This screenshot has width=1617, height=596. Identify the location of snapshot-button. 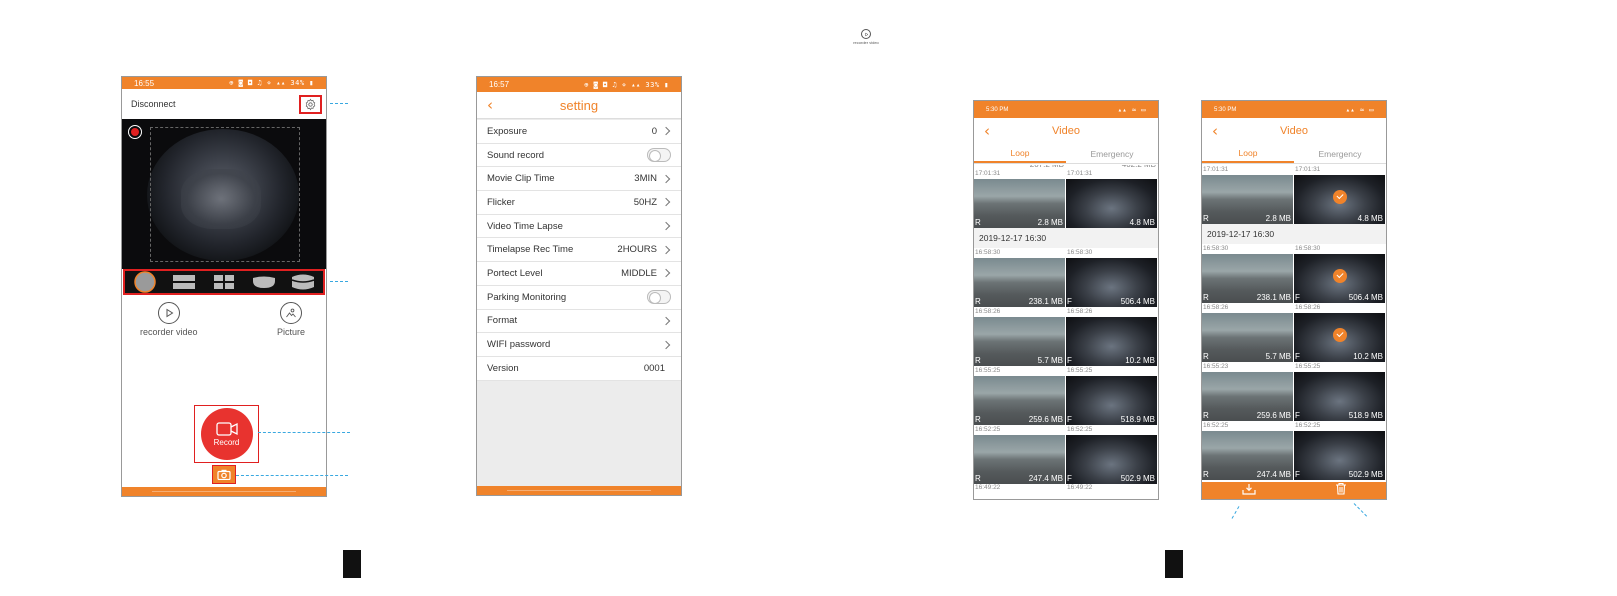
(224, 474).